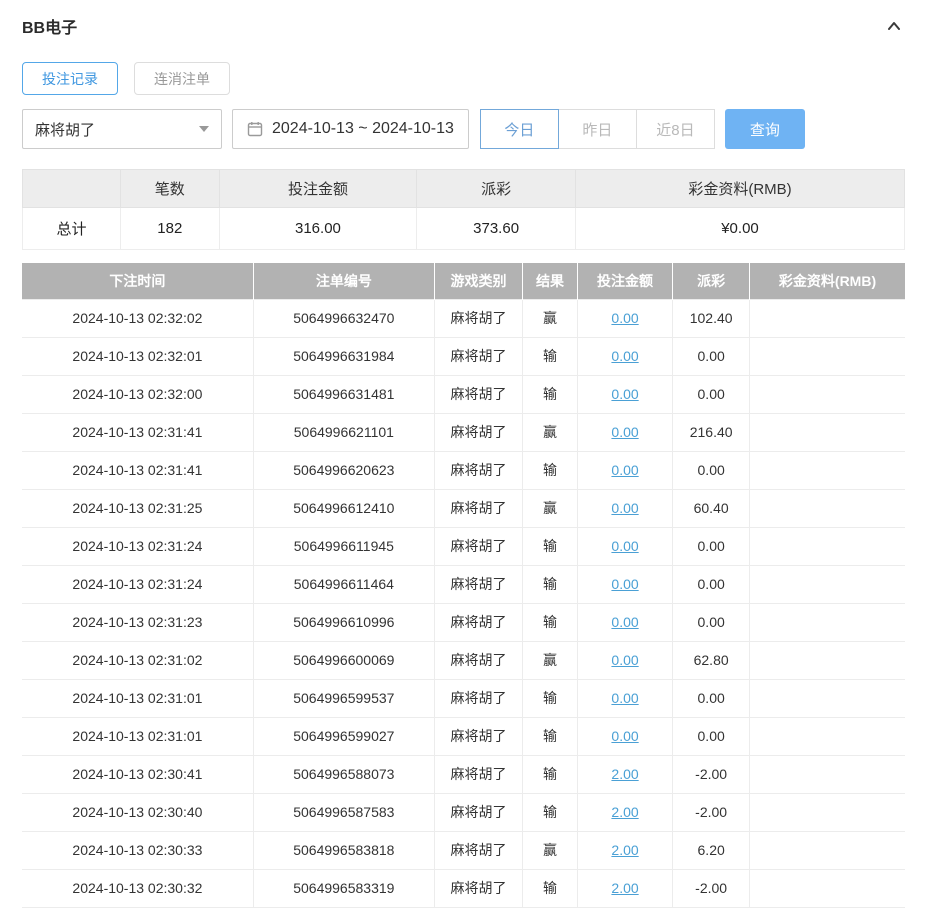  What do you see at coordinates (50, 28) in the screenshot?
I see `page-title: BB电子` at bounding box center [50, 28].